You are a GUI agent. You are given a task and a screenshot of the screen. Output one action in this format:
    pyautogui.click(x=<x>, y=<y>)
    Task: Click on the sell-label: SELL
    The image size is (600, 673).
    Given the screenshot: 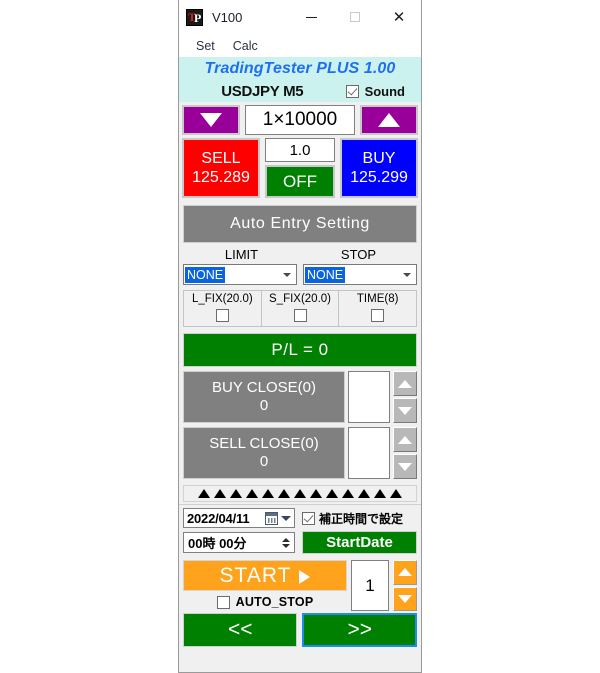 What is the action you would take?
    pyautogui.click(x=221, y=158)
    